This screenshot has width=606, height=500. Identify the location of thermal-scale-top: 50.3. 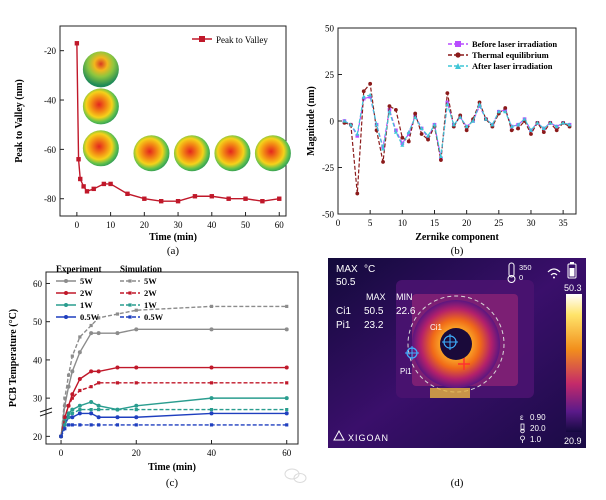
(573, 288).